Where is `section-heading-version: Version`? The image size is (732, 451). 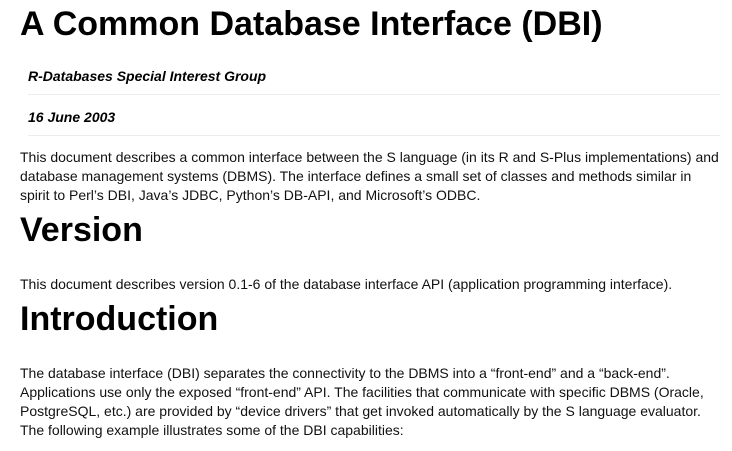
section-heading-version: Version is located at coordinates (81, 230).